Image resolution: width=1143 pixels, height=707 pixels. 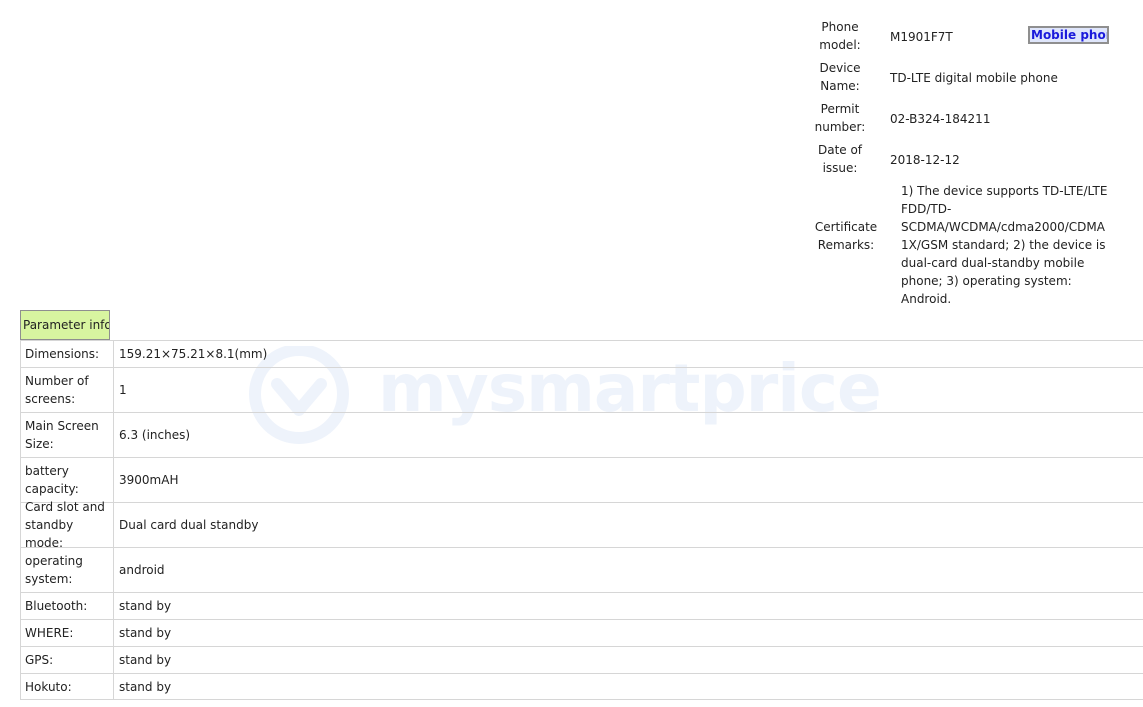 I want to click on certificate-remarks-label: Certificate Remarks:, so click(x=846, y=236).